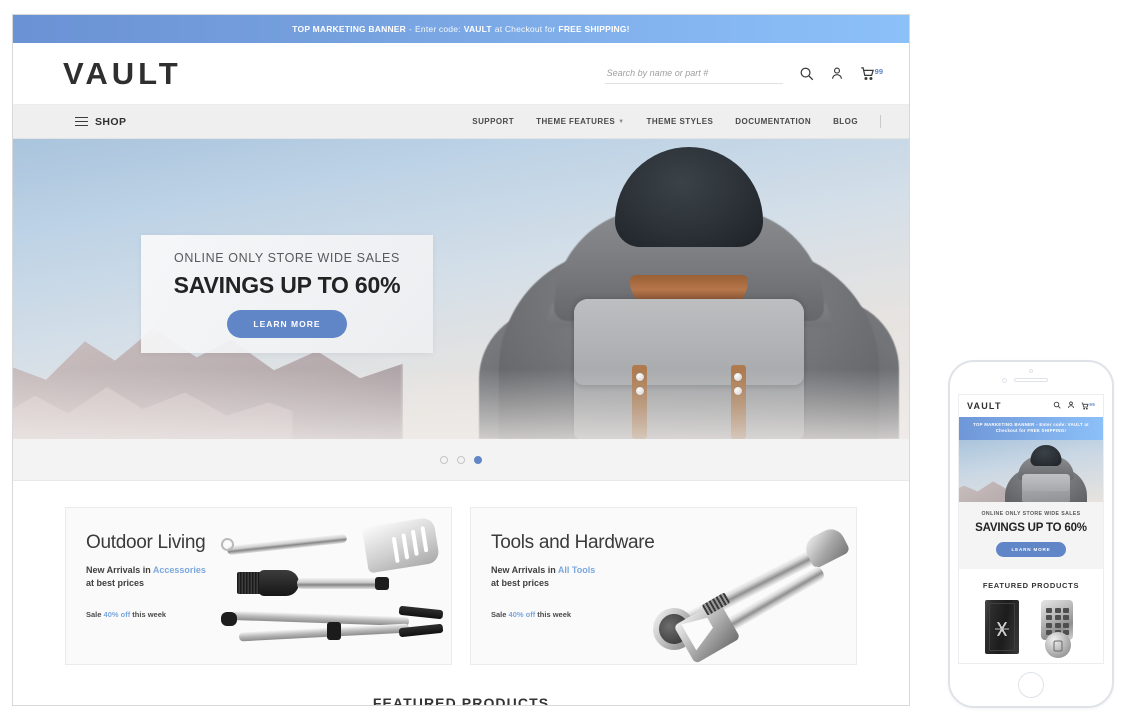 The width and height of the screenshot is (1128, 720). Describe the element at coordinates (1031, 513) in the screenshot. I see `mobile-hero-subtitle: ONLINE ONLY STORE WIDE SALES` at that location.